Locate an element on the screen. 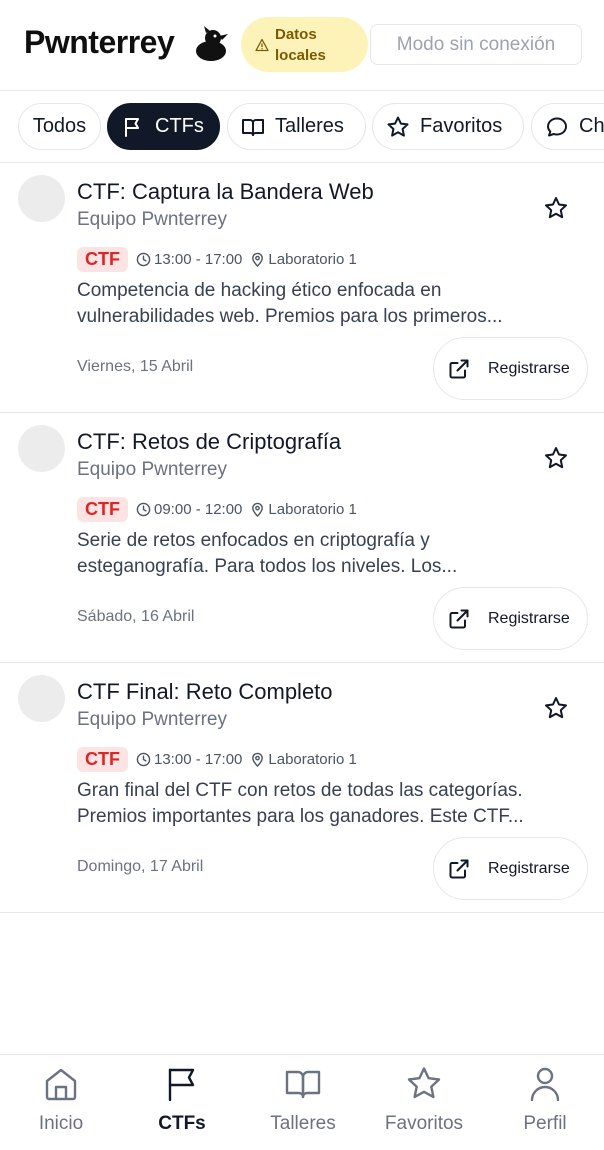  filter-chip-talleres: Talleres is located at coordinates (296, 126).